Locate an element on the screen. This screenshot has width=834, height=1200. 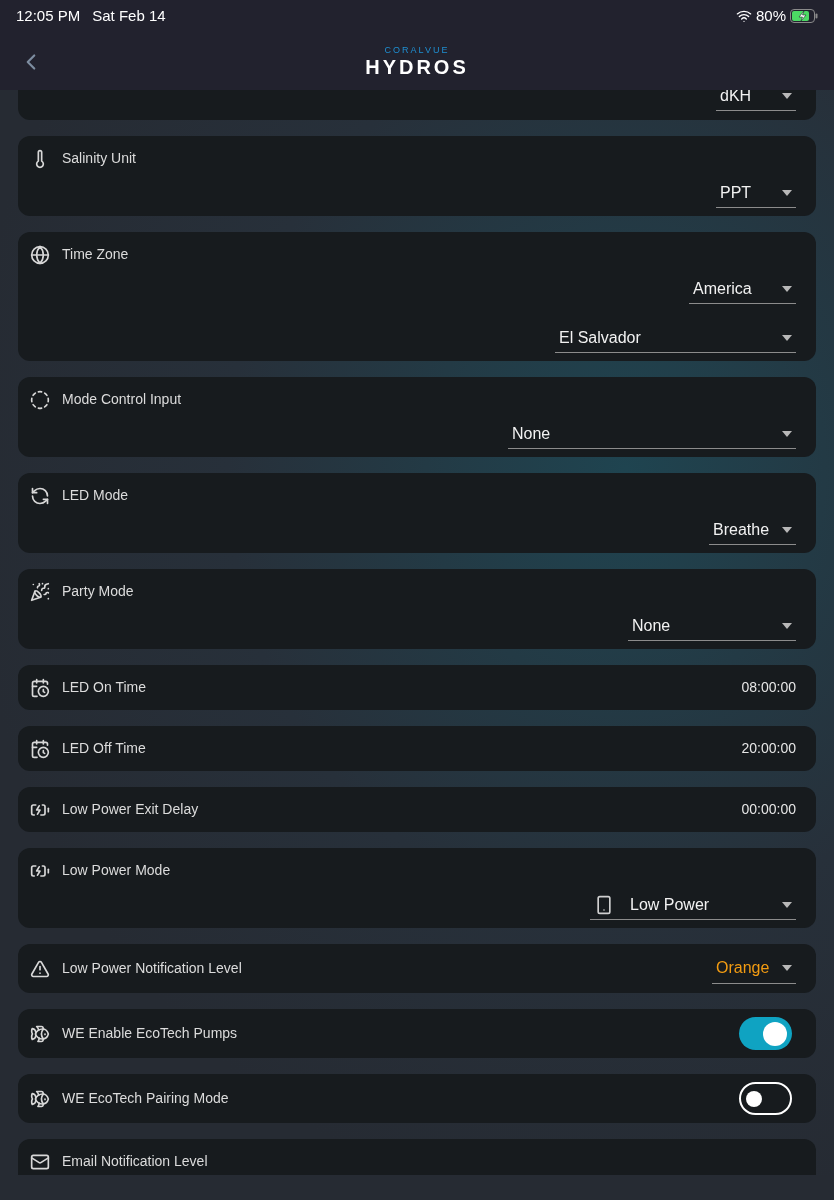
party-popper-icon is located at coordinates (40, 591).